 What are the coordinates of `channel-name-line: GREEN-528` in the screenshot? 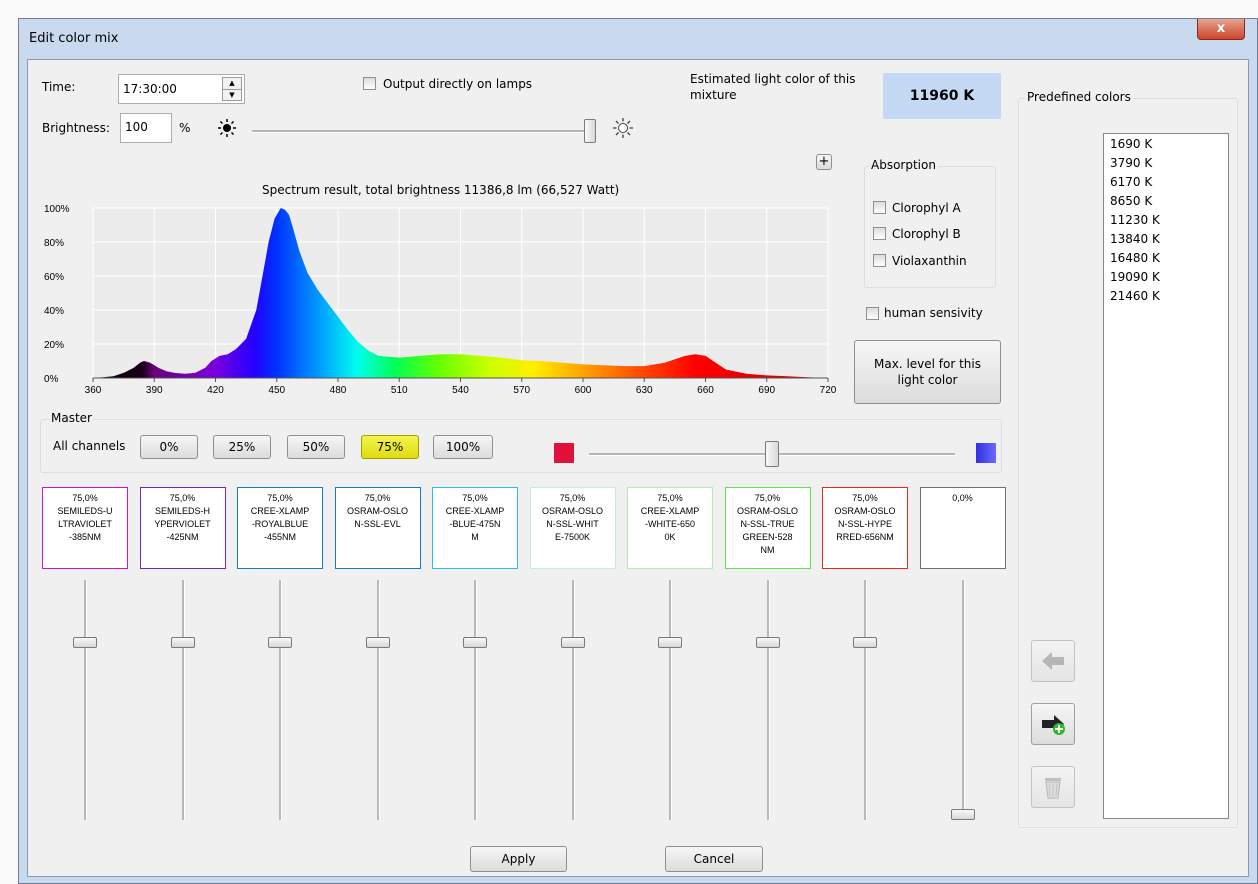 It's located at (767, 537).